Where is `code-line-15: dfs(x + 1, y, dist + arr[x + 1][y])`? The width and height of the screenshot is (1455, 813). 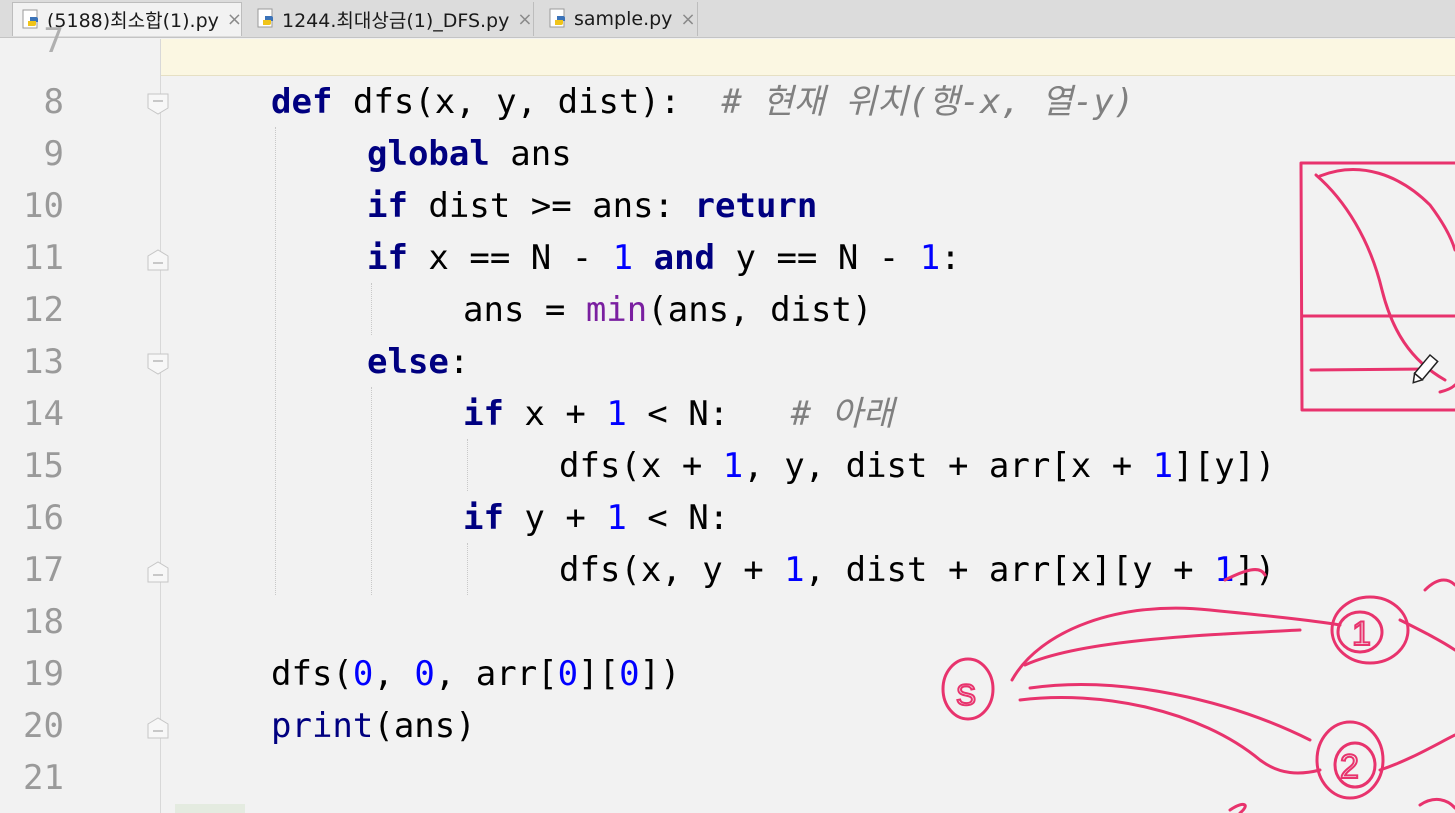
code-line-15: dfs(x + 1, y, dist + arr[x + 1][y]) is located at coordinates (917, 466).